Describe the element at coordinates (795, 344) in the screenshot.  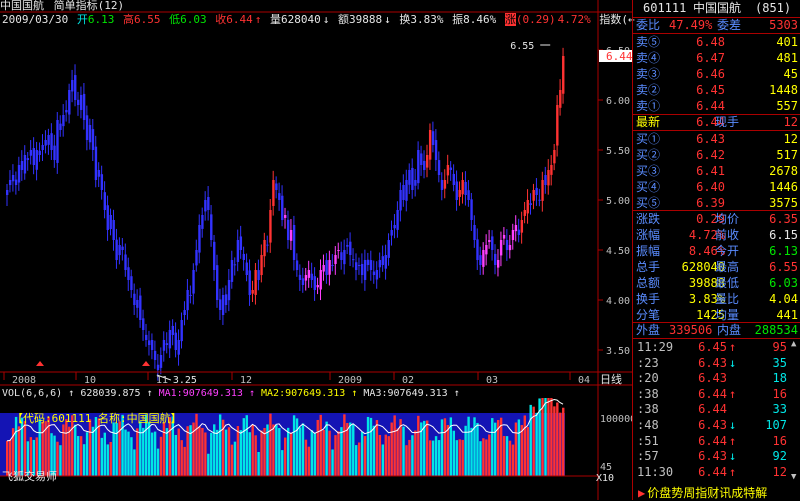
I see `scroll-up-icon: ▲` at that location.